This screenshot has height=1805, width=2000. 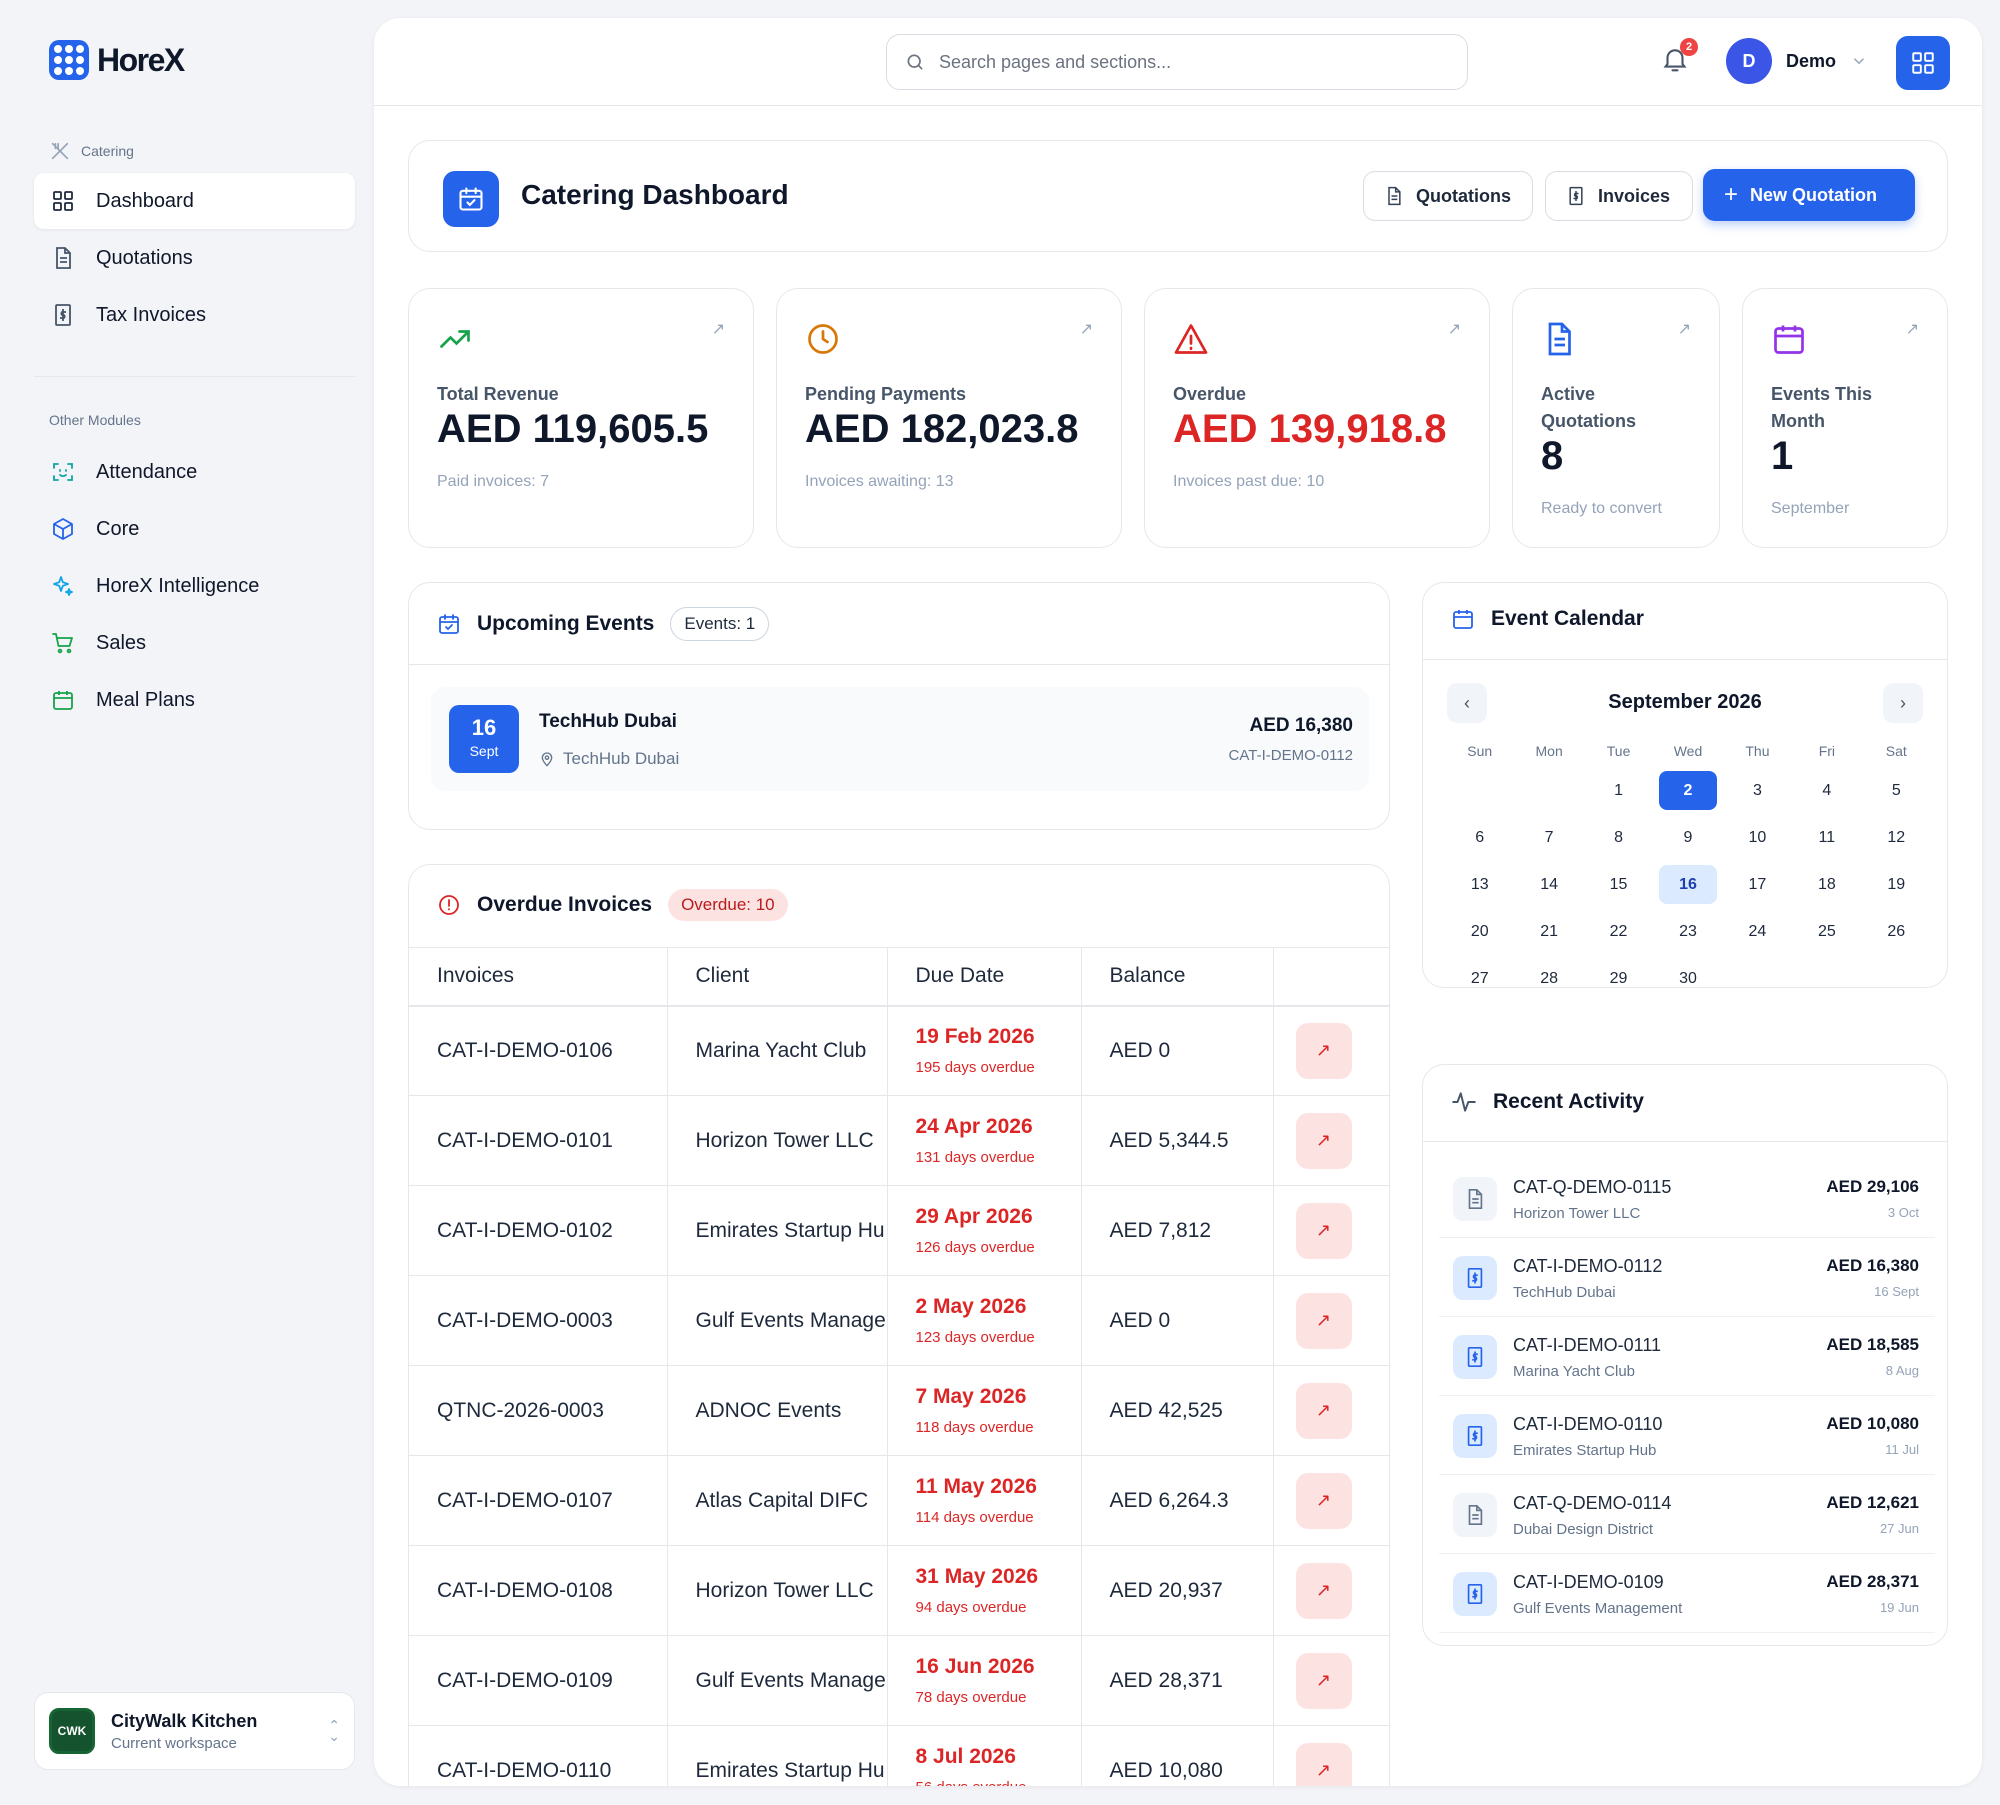 What do you see at coordinates (1618, 931) in the screenshot?
I see `calendar-day: 22` at bounding box center [1618, 931].